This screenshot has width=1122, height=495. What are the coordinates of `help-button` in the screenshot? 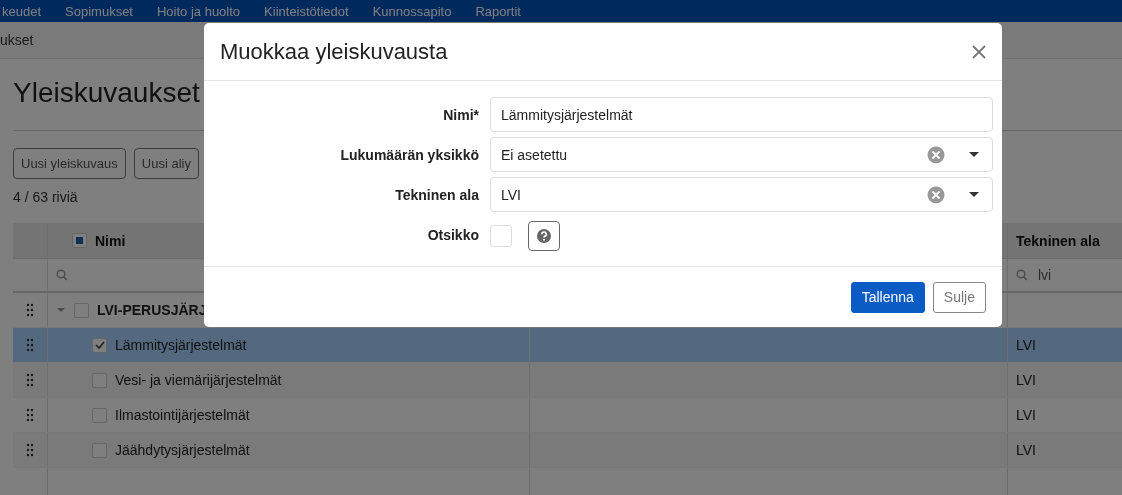 It's located at (544, 236).